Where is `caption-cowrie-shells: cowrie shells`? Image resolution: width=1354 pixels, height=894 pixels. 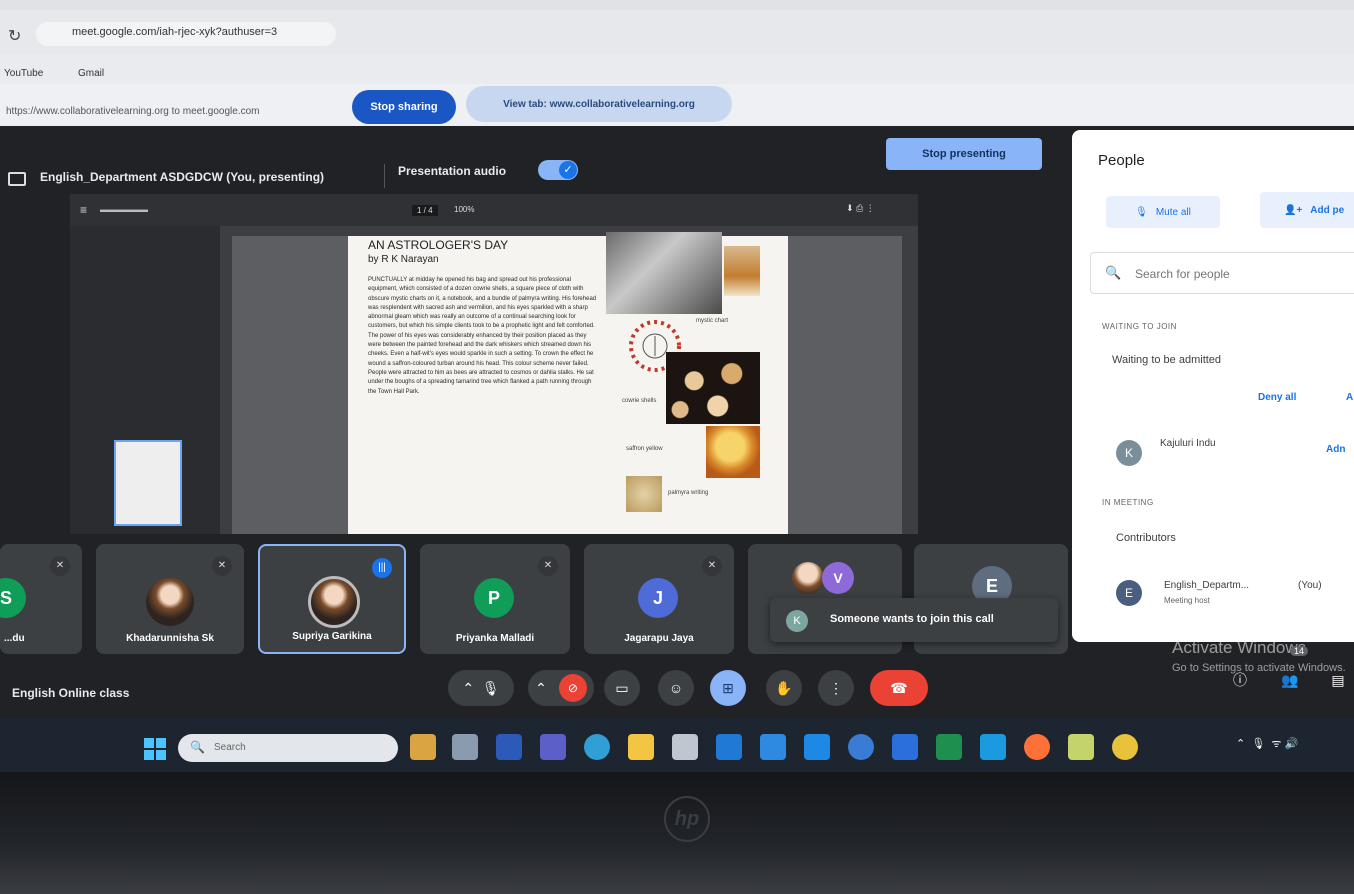
caption-cowrie-shells: cowrie shells is located at coordinates (639, 401).